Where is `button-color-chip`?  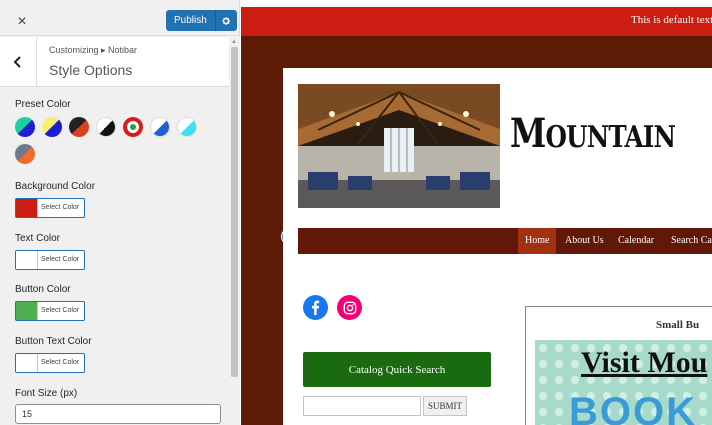 button-color-chip is located at coordinates (27, 311).